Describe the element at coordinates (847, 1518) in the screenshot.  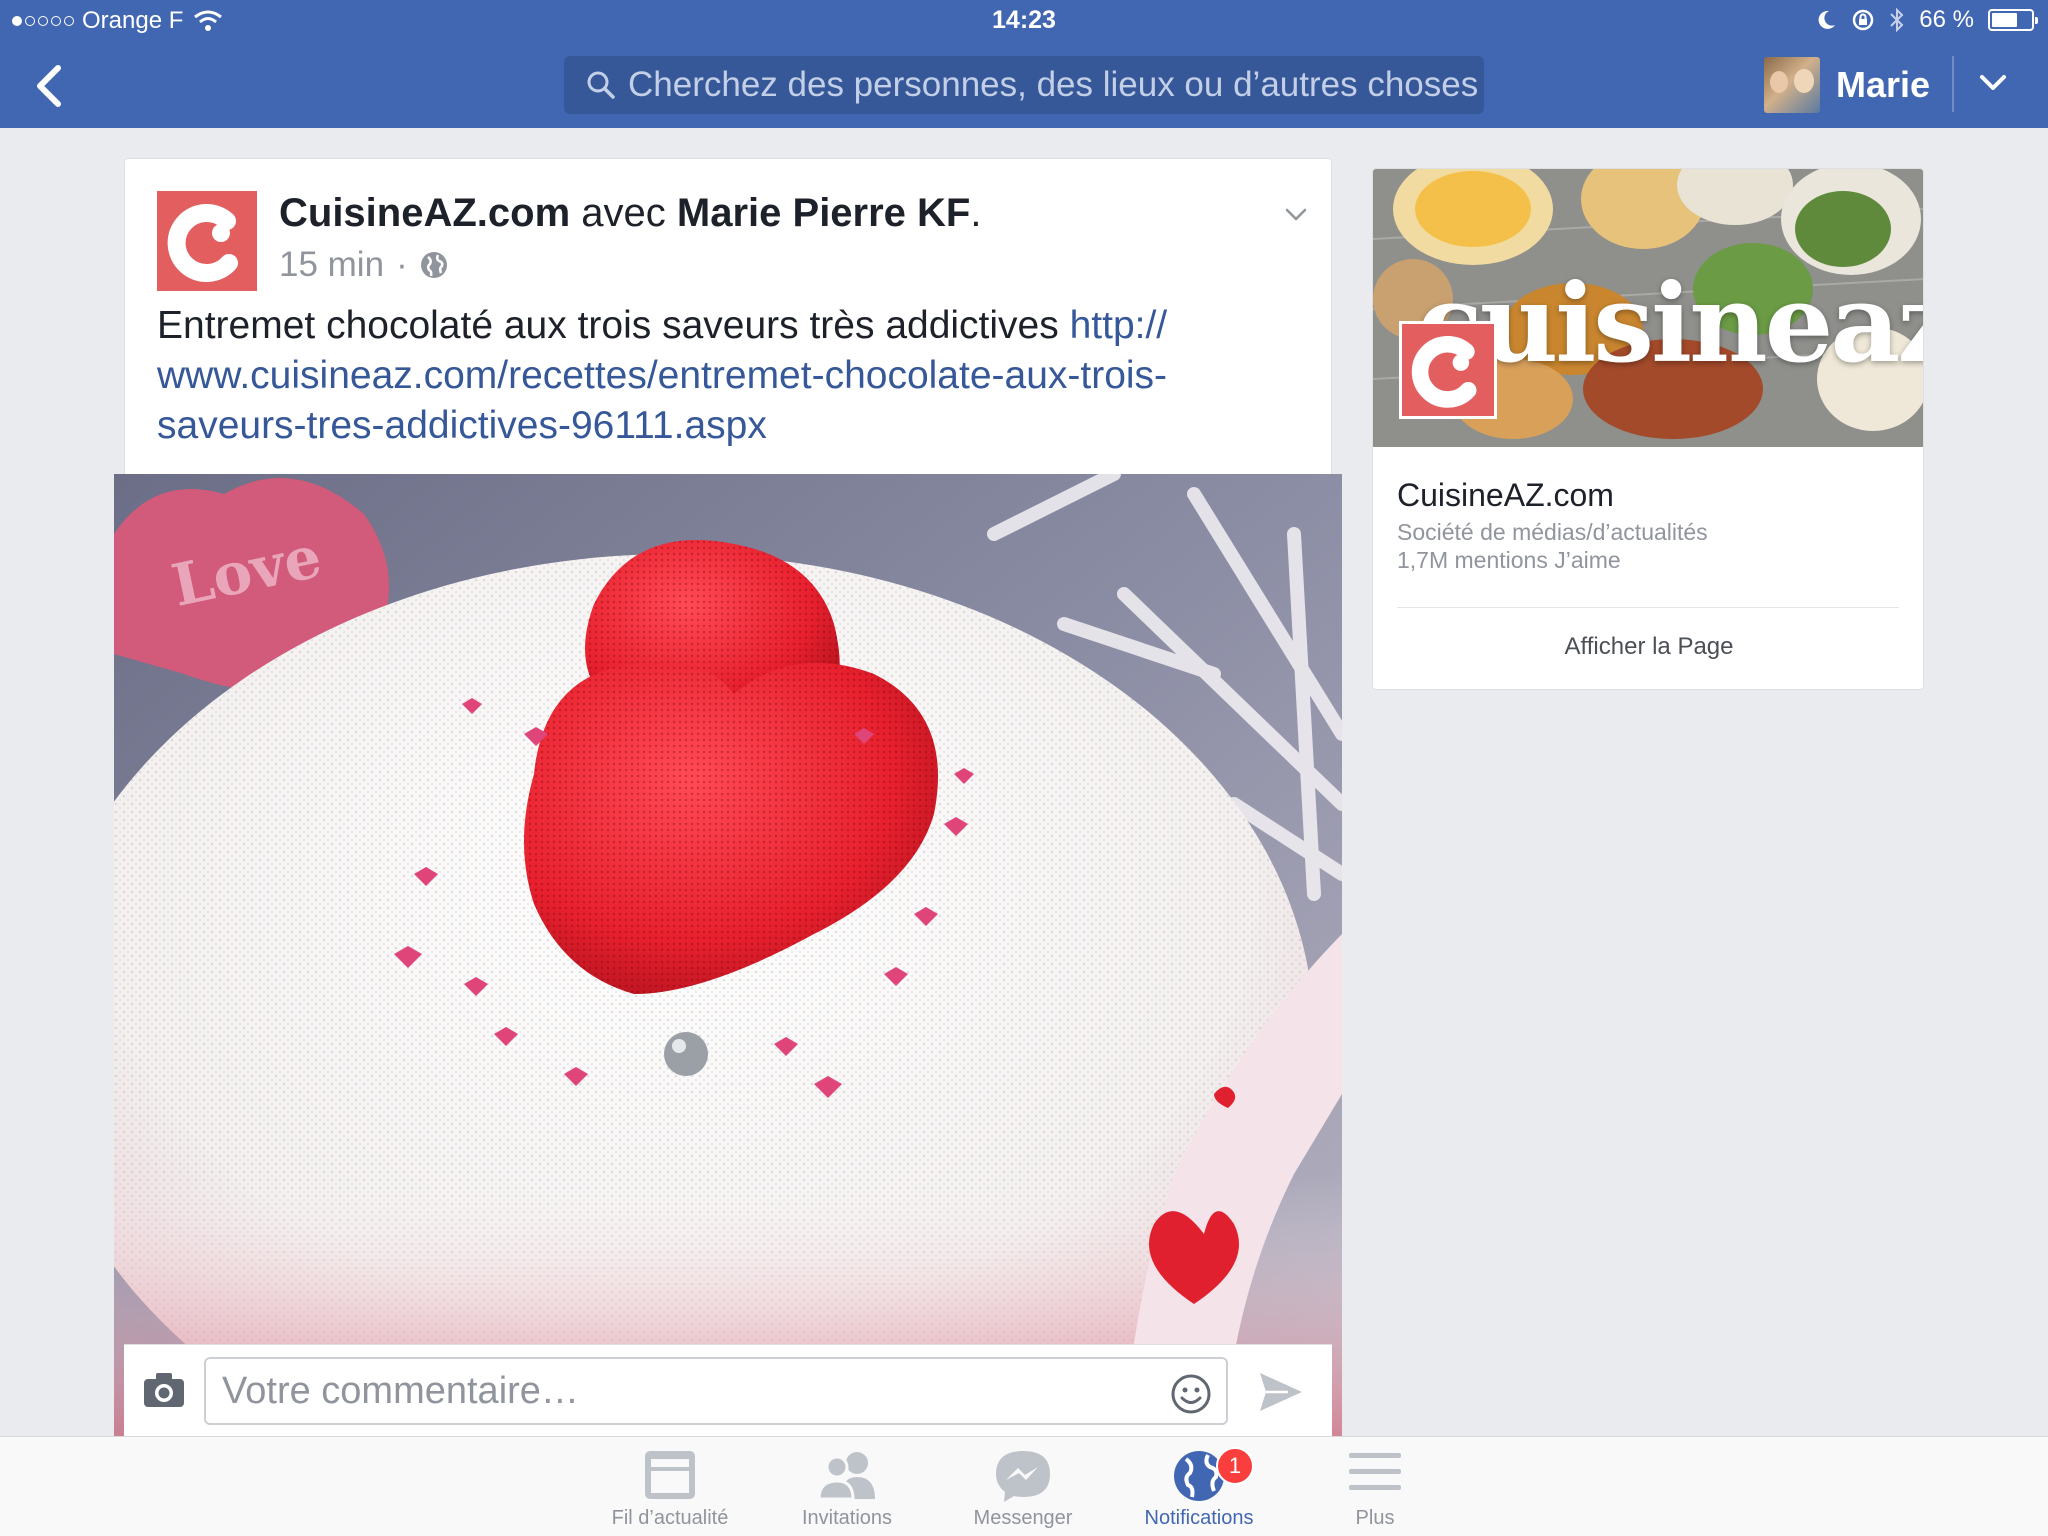
I see `tab-label: Invitations` at that location.